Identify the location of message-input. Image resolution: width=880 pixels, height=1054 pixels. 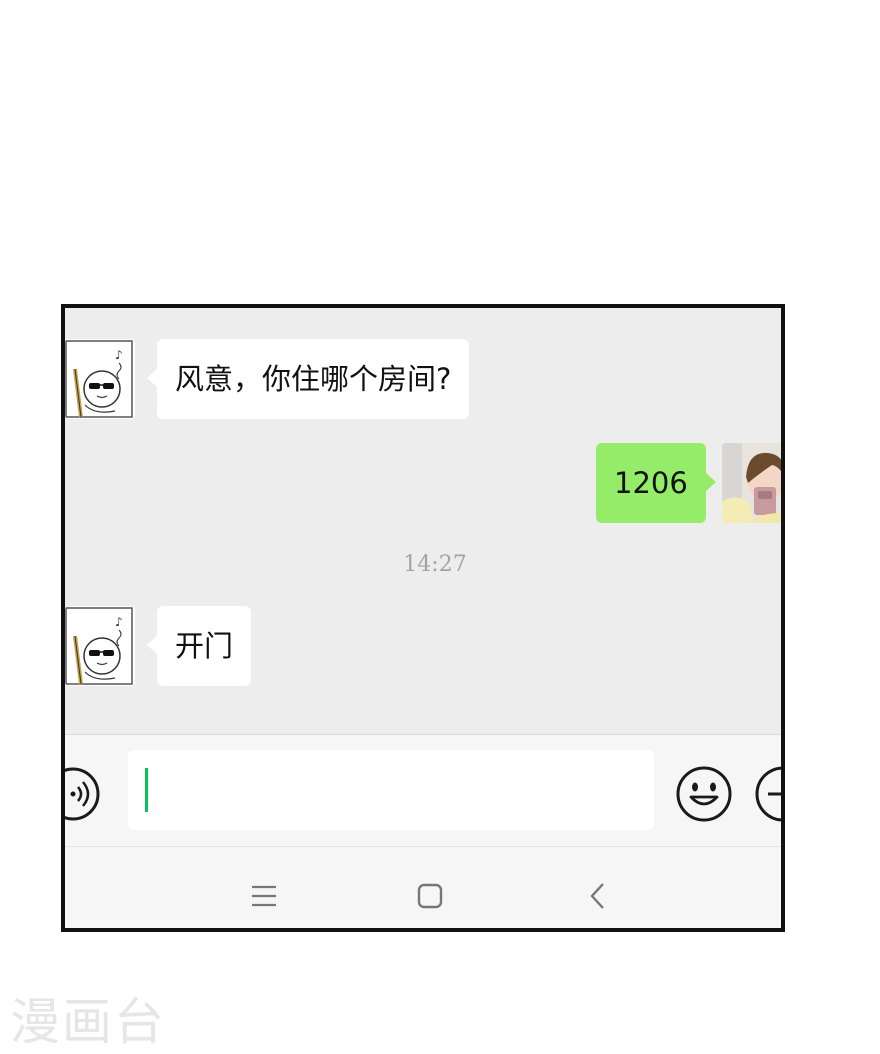
(391, 790).